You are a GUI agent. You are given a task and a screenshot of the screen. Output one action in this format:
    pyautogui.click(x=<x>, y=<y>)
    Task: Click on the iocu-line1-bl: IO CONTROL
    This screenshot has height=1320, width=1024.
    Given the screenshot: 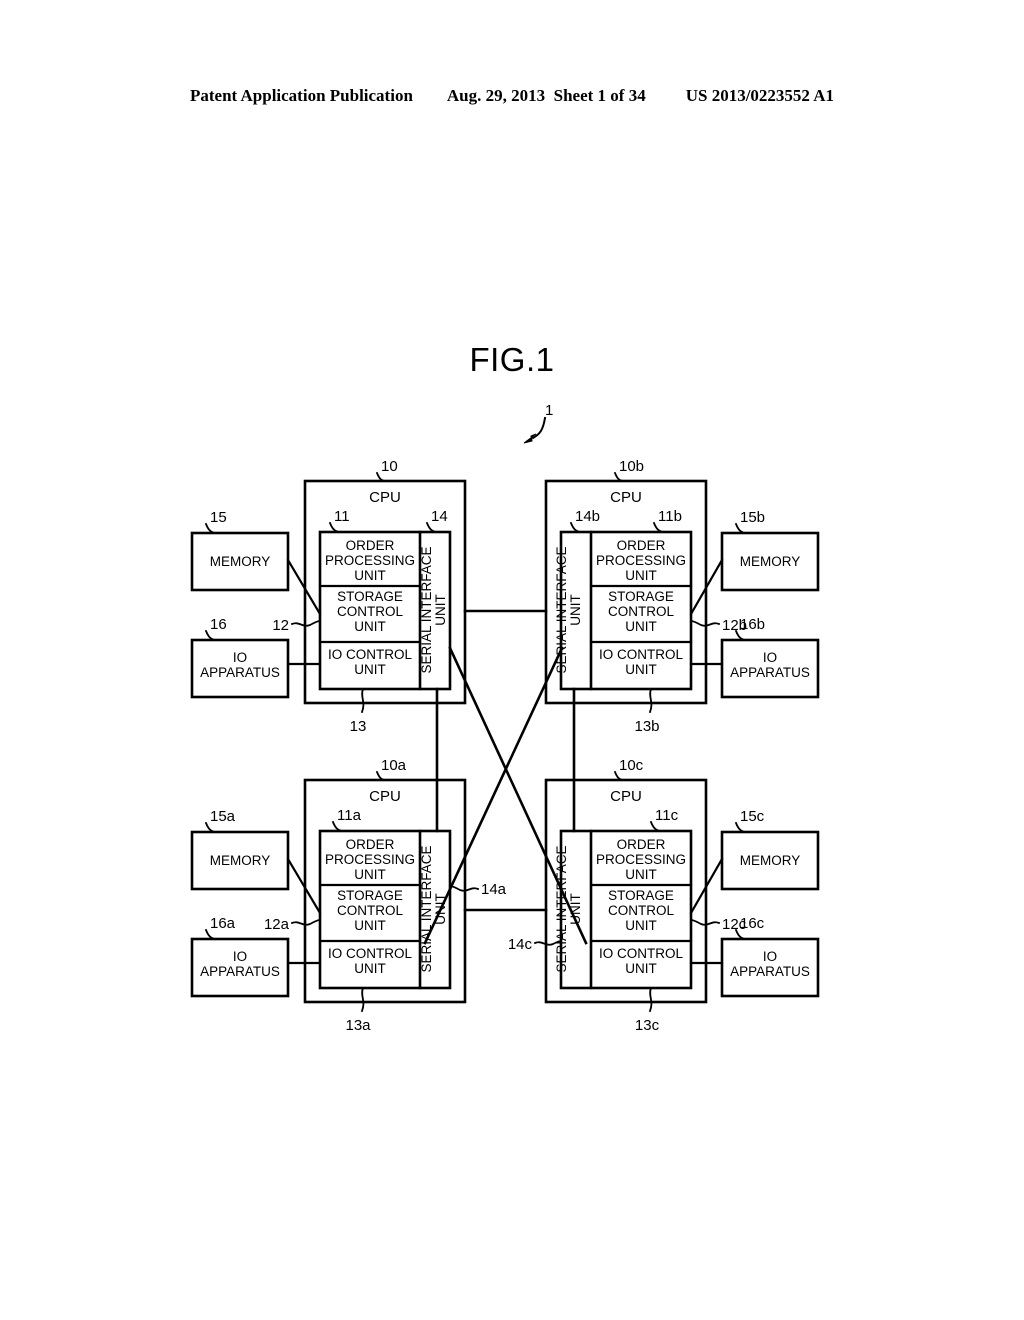 What is the action you would take?
    pyautogui.click(x=370, y=953)
    